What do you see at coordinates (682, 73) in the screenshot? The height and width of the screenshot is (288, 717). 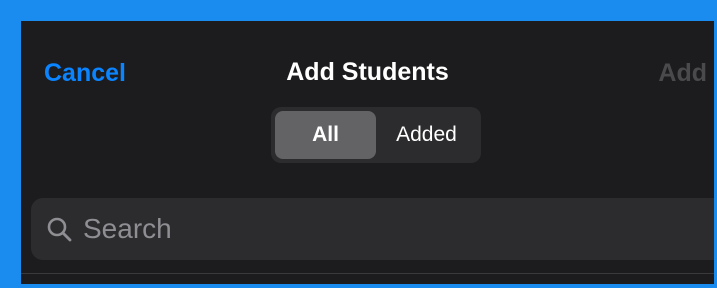 I see `add-button: Add` at bounding box center [682, 73].